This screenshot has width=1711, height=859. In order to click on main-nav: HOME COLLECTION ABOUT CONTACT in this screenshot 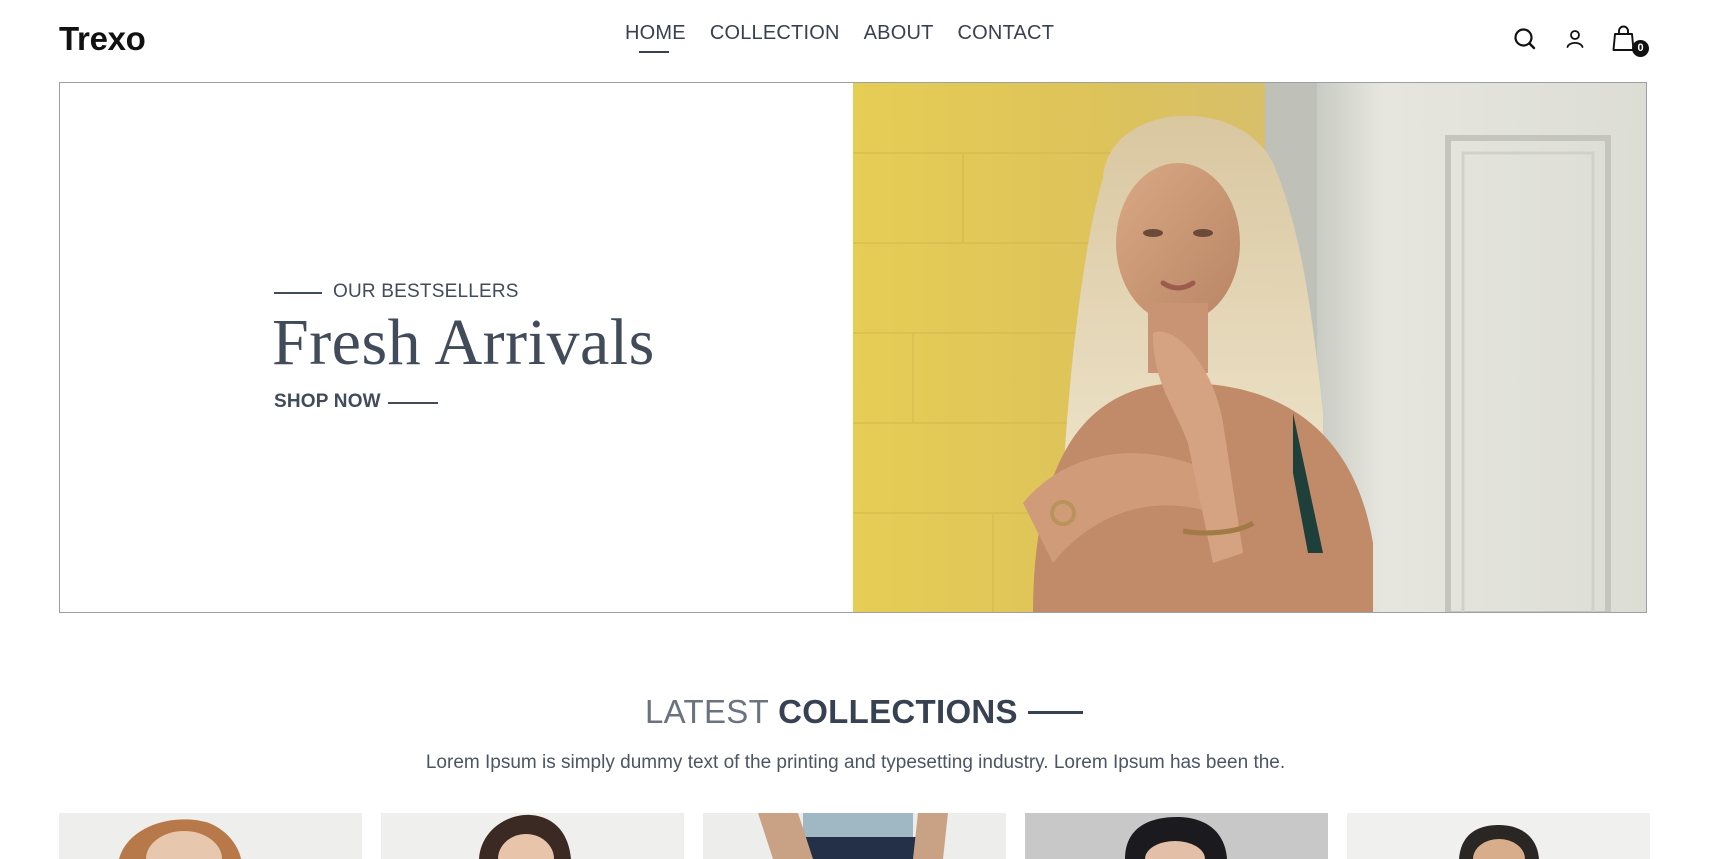, I will do `click(840, 37)`.